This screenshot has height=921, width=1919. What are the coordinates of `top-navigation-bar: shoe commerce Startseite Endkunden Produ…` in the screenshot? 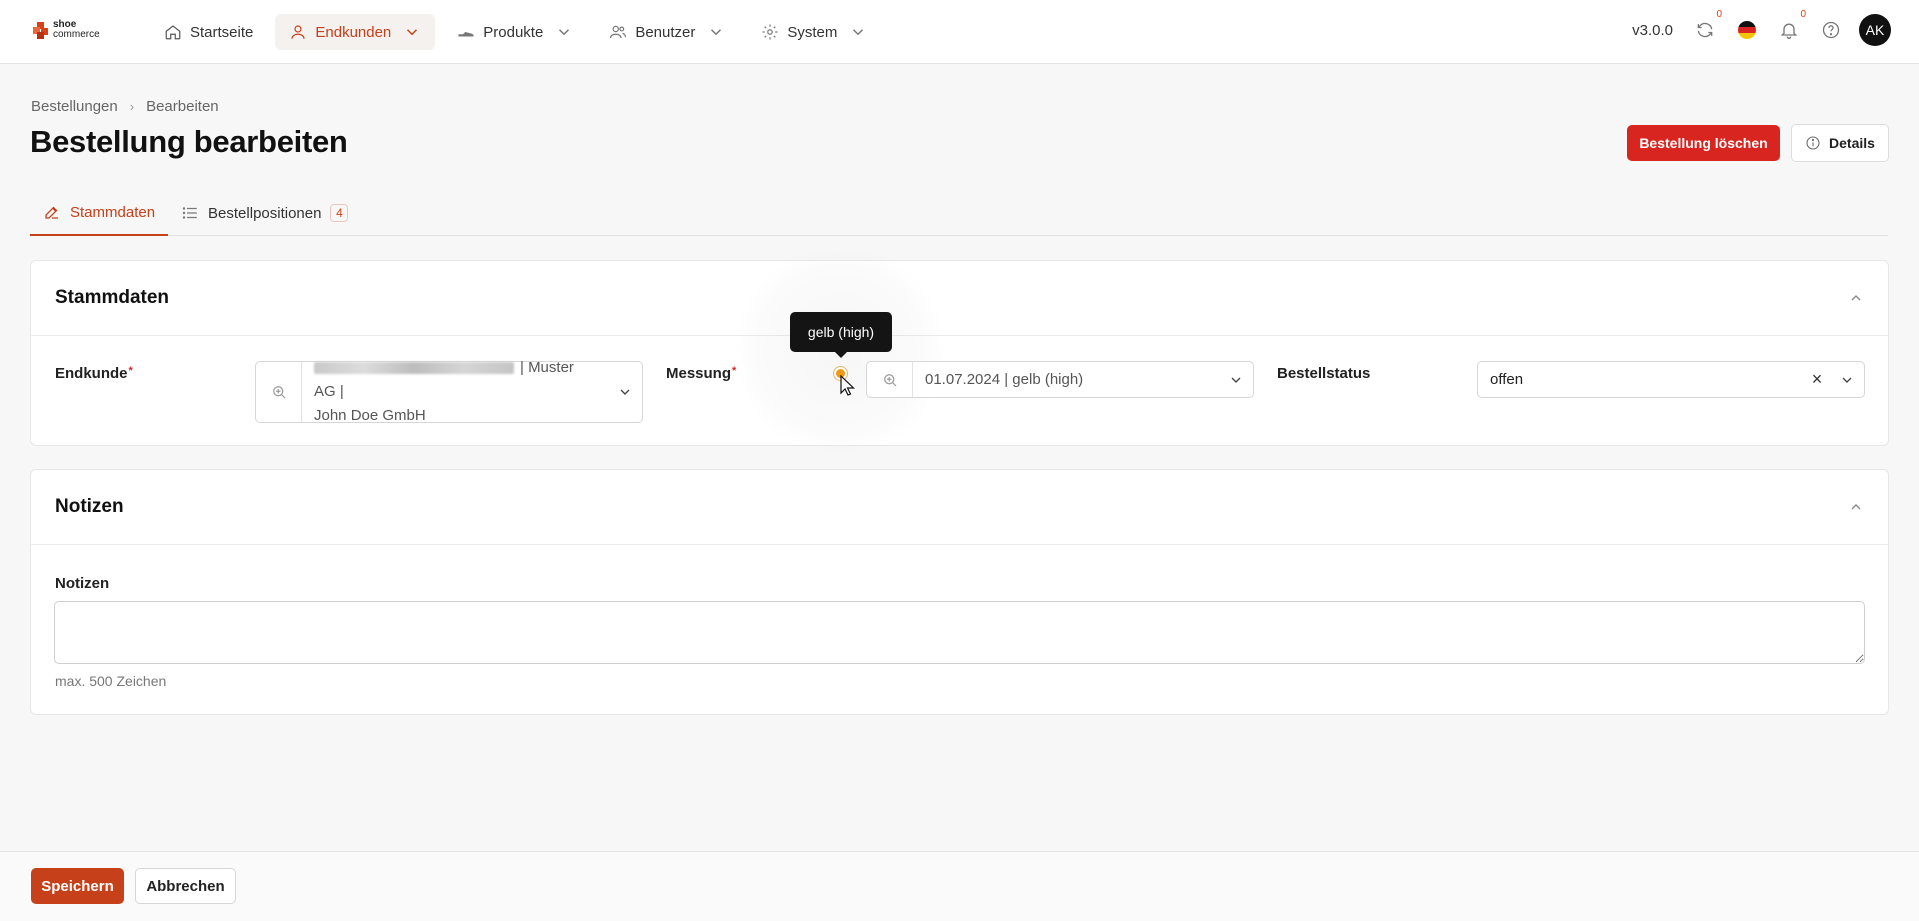 It's located at (959, 32).